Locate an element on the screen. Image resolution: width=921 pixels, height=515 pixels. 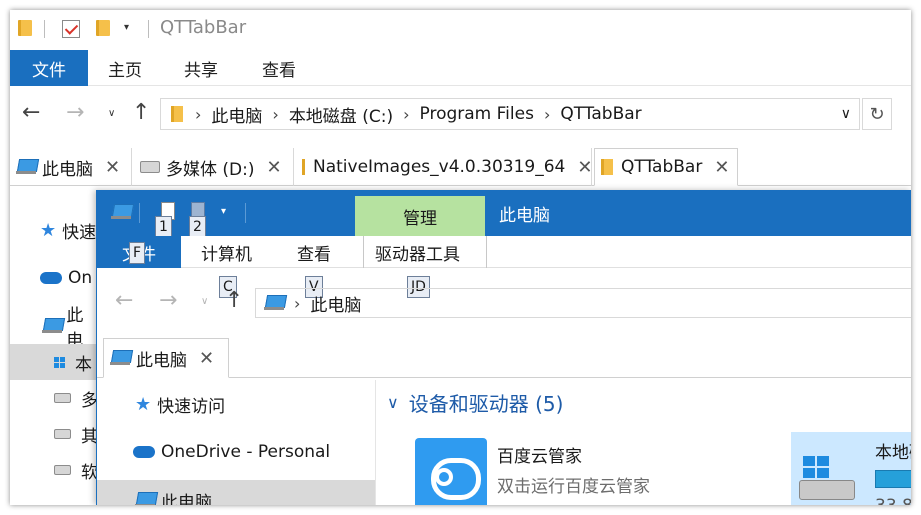
qttab-qttabbar: QTTabBar ✕ is located at coordinates (666, 167).